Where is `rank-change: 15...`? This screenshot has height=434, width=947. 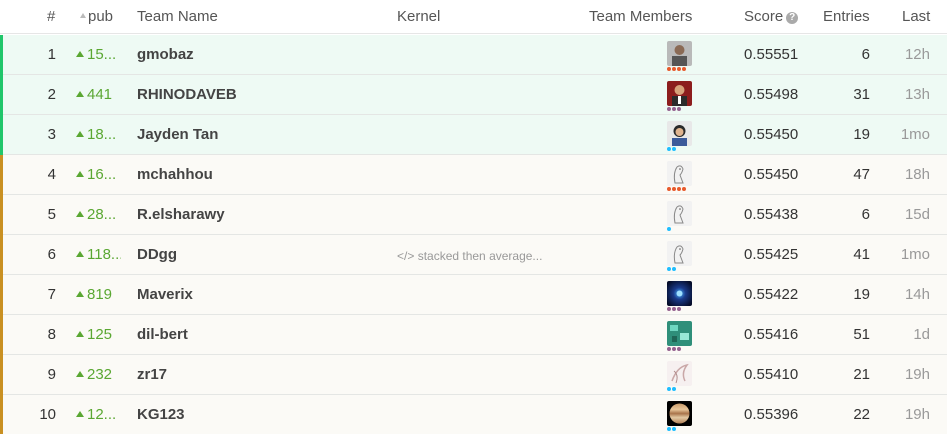
rank-change: 15... is located at coordinates (98, 54).